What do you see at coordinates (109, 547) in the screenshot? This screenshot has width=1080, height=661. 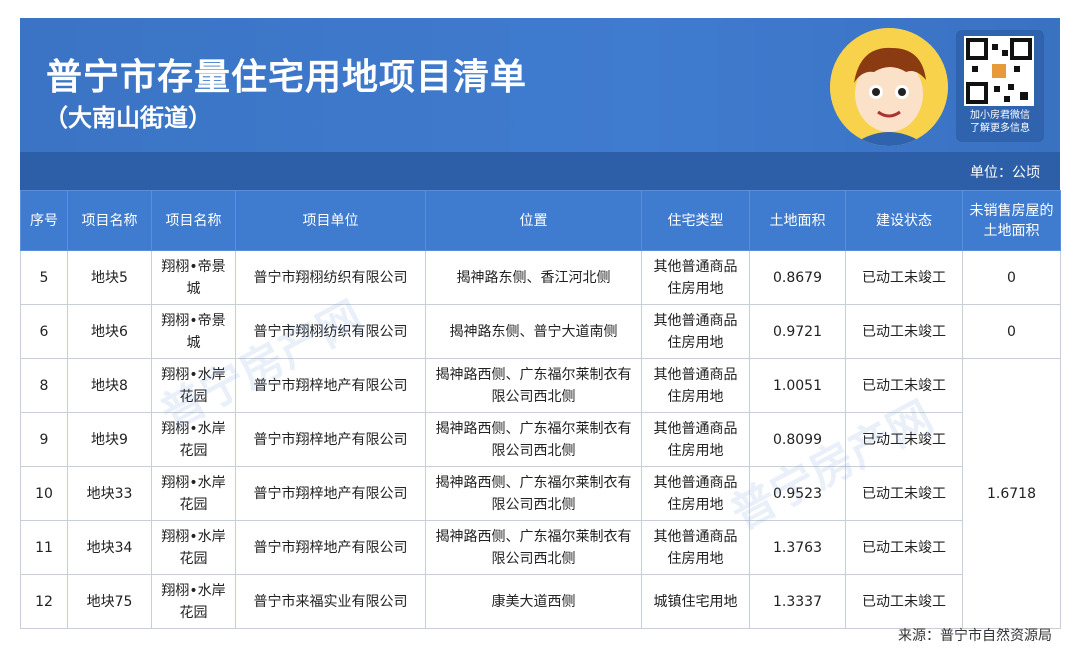 I see `cell-plot: 地块34` at bounding box center [109, 547].